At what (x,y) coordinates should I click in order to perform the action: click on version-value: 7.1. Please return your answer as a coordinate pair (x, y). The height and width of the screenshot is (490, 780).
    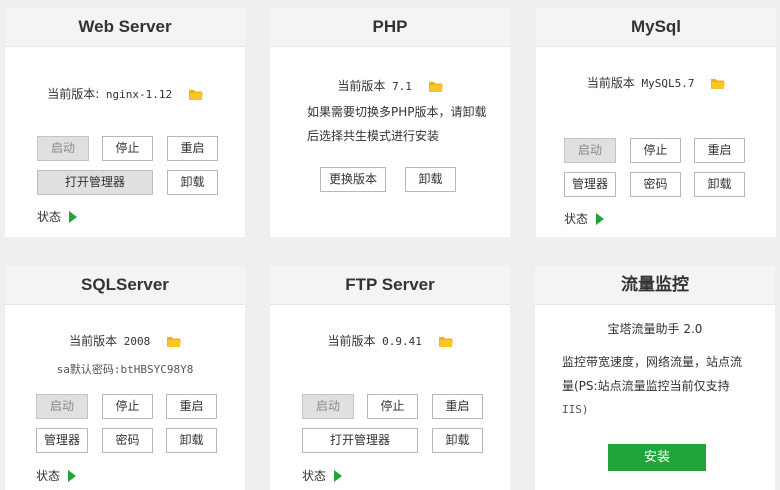
    Looking at the image, I should click on (402, 86).